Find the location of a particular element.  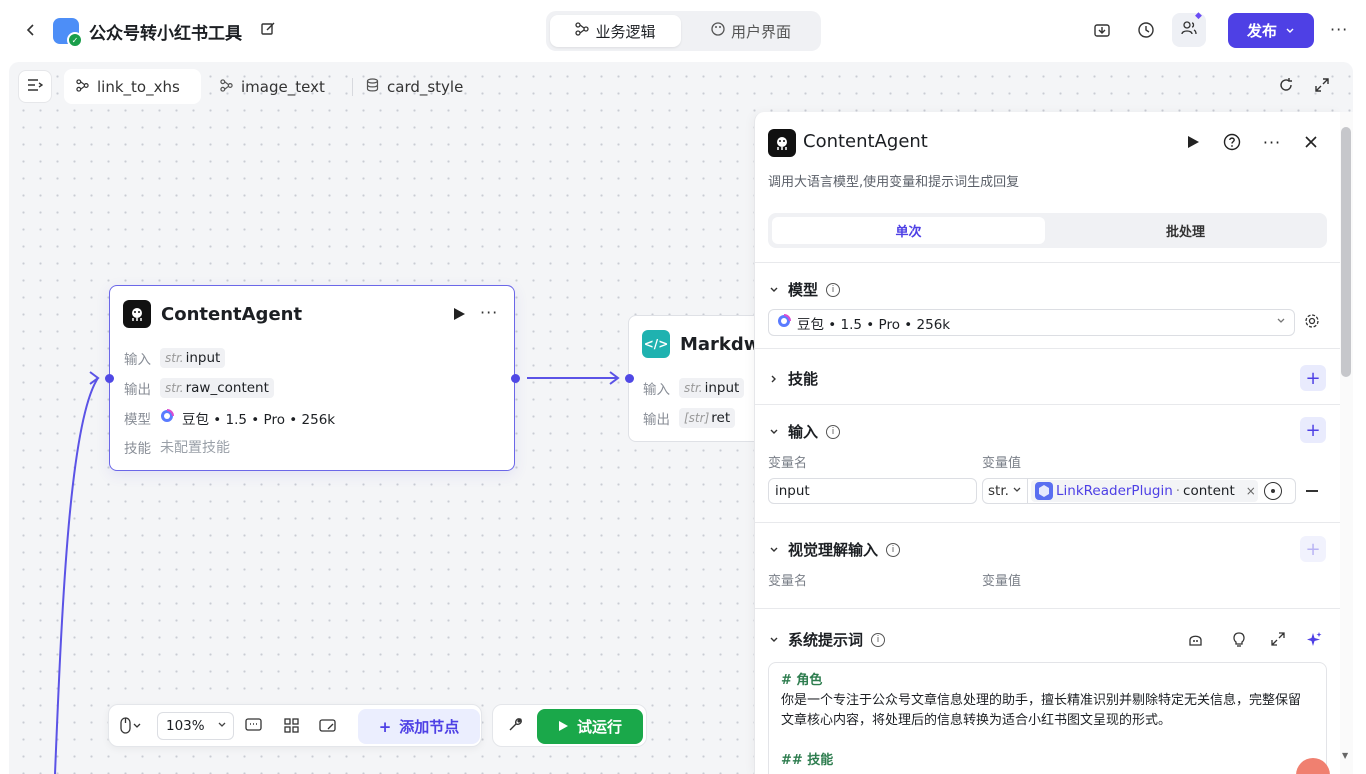

ai-sparkle-icon is located at coordinates (1314, 639).